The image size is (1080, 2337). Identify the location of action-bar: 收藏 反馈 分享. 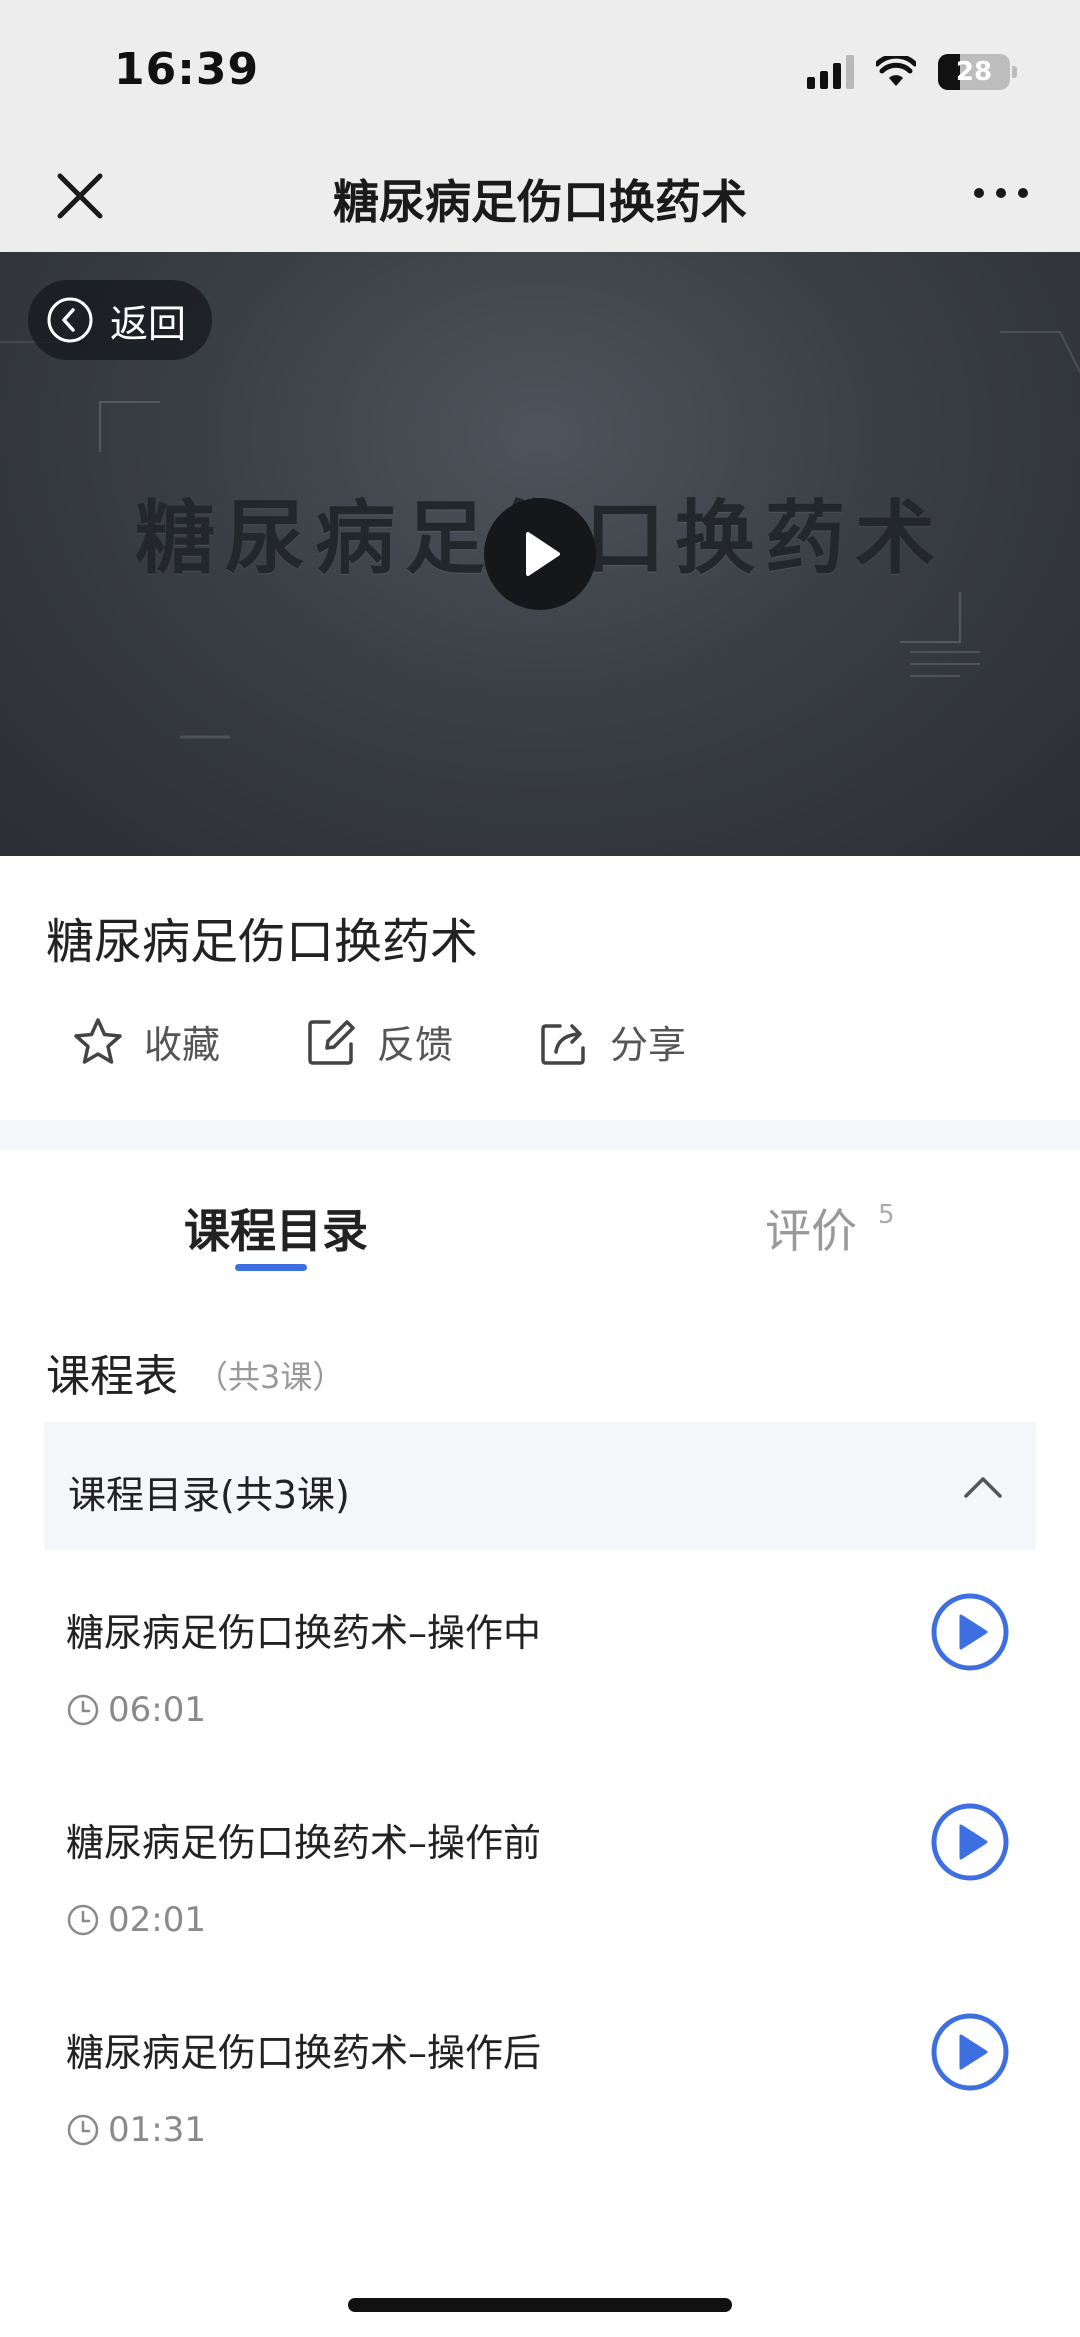
(421, 1041).